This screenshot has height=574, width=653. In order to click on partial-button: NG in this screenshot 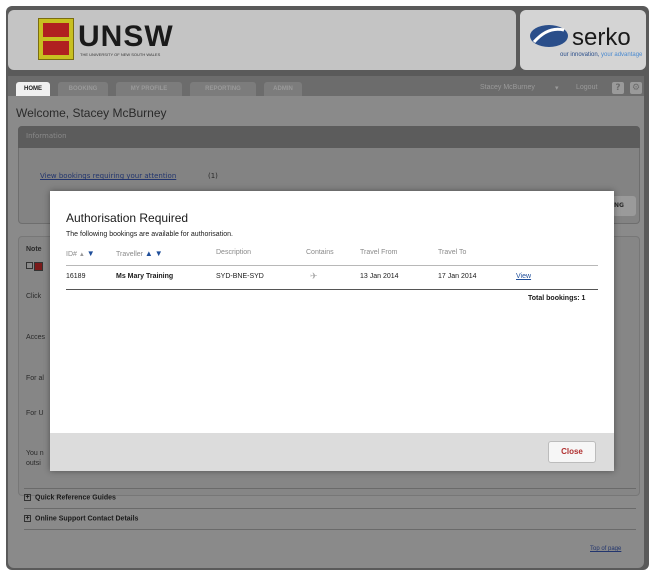, I will do `click(624, 206)`.